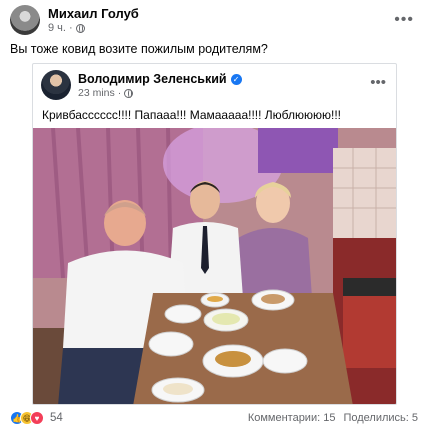 The width and height of the screenshot is (428, 431). What do you see at coordinates (214, 21) in the screenshot?
I see `post-header: Михаил Голуб 9 ч. · •••` at bounding box center [214, 21].